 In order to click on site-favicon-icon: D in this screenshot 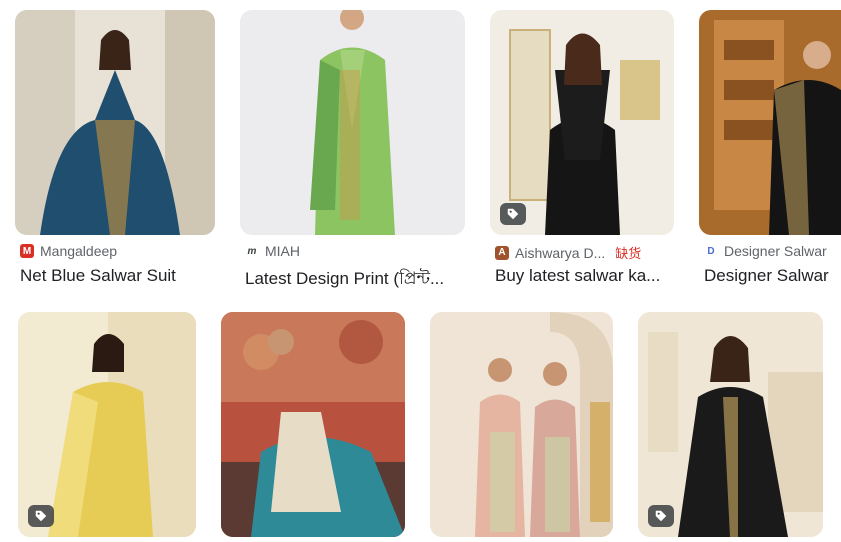, I will do `click(711, 251)`.